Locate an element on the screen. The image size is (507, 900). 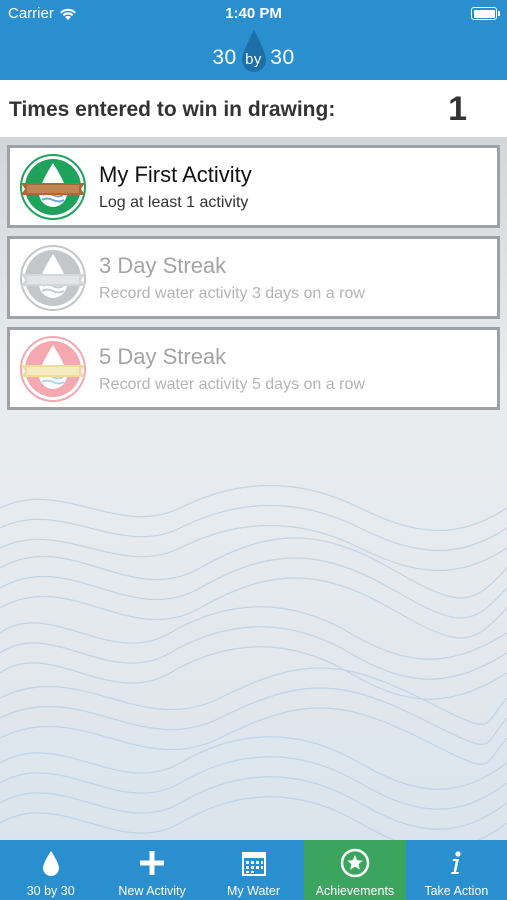
status-bar: Carrier 1:40 PM is located at coordinates (253, 14).